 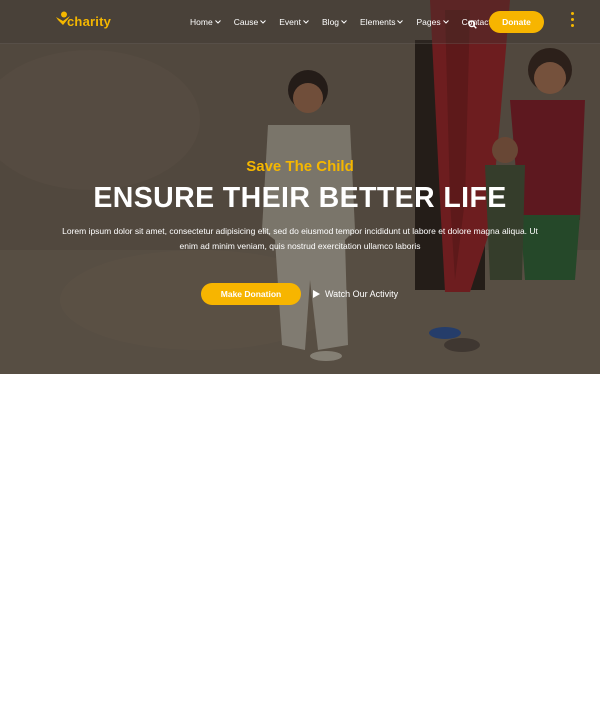 I want to click on play-icon, so click(x=316, y=294).